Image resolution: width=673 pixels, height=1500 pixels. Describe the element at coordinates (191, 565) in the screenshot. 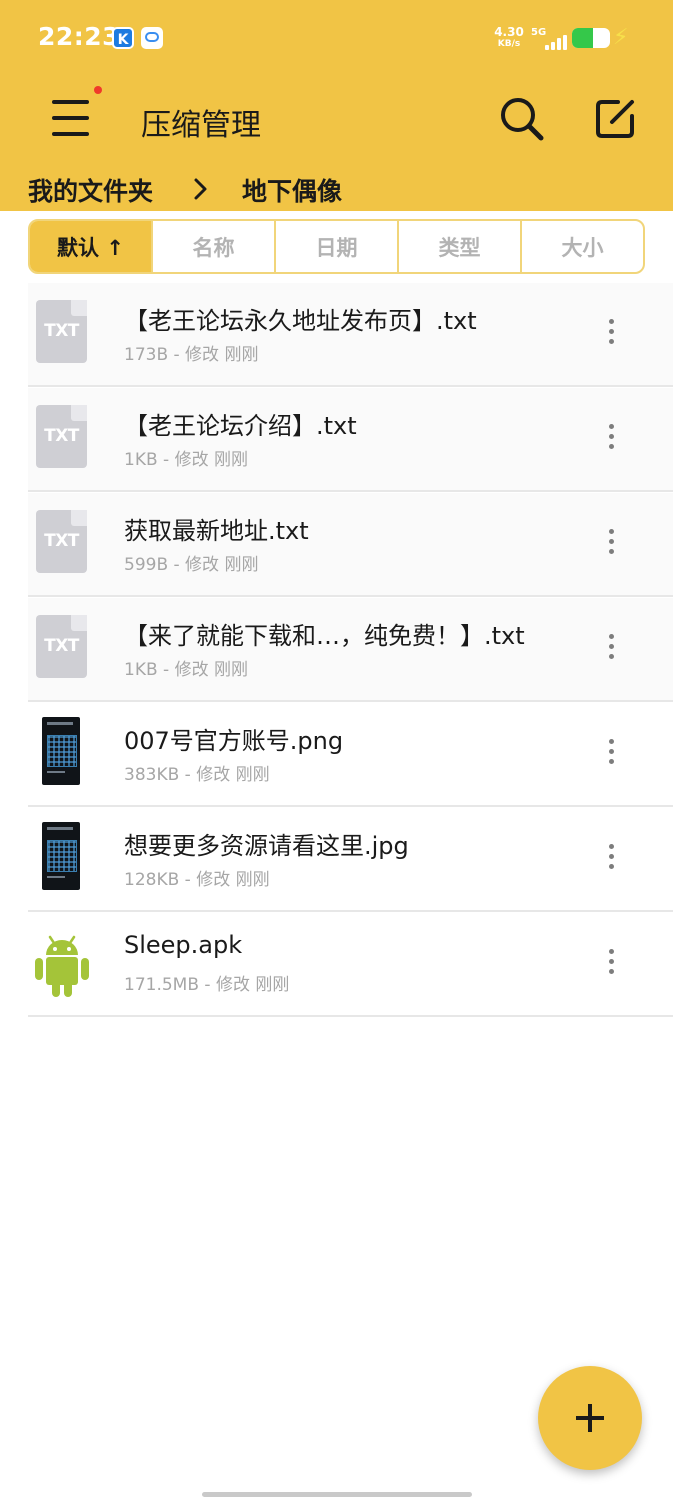

I see `file-meta: 599B - 修改 刚刚` at that location.